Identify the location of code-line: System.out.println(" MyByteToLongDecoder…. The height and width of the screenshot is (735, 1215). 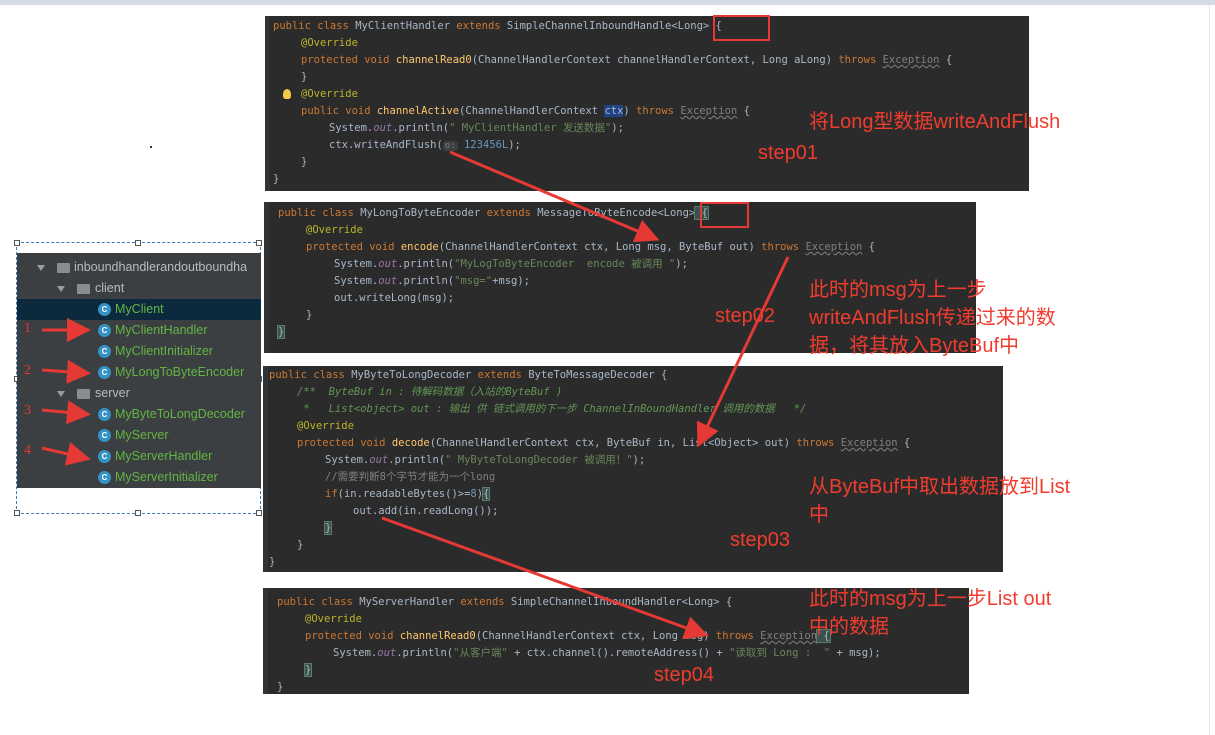
(485, 460).